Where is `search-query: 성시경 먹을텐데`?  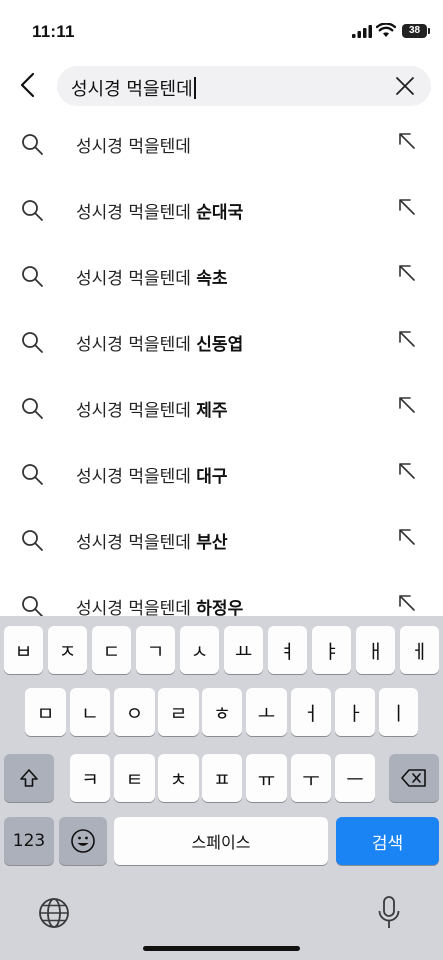
search-query: 성시경 먹을텐데 is located at coordinates (133, 88).